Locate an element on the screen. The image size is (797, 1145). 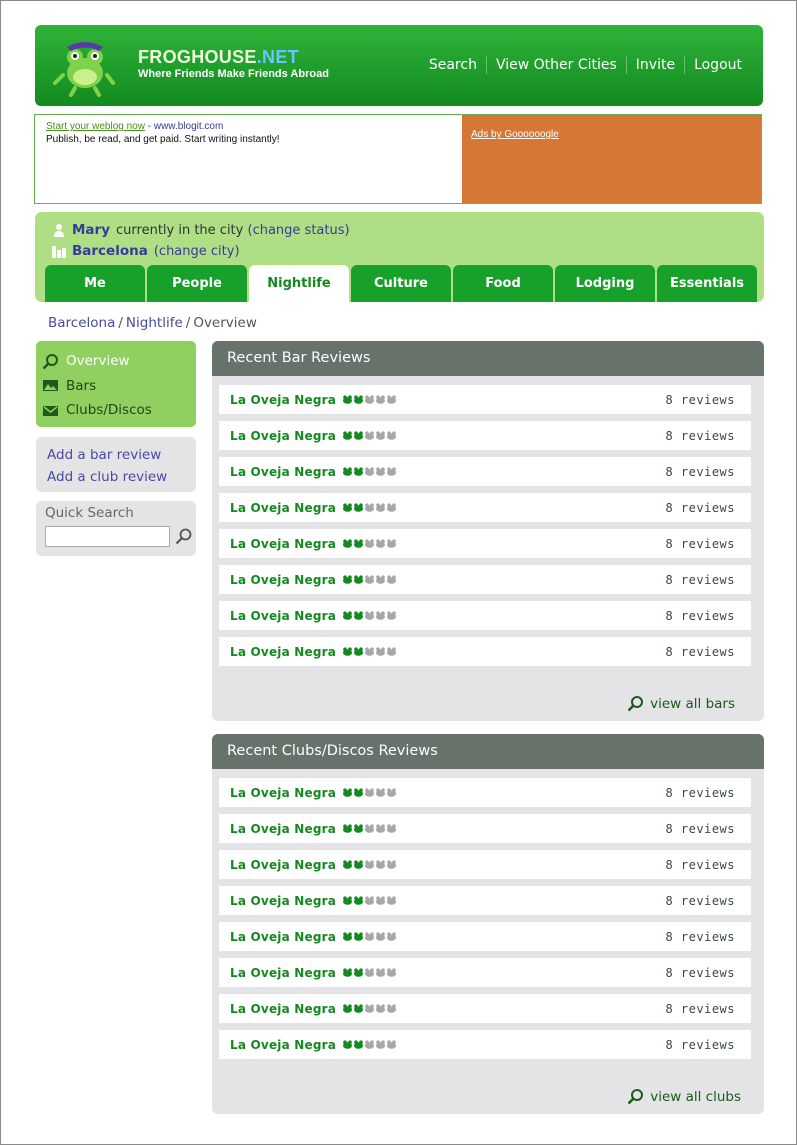
nav-logout-link: Logout is located at coordinates (717, 65).